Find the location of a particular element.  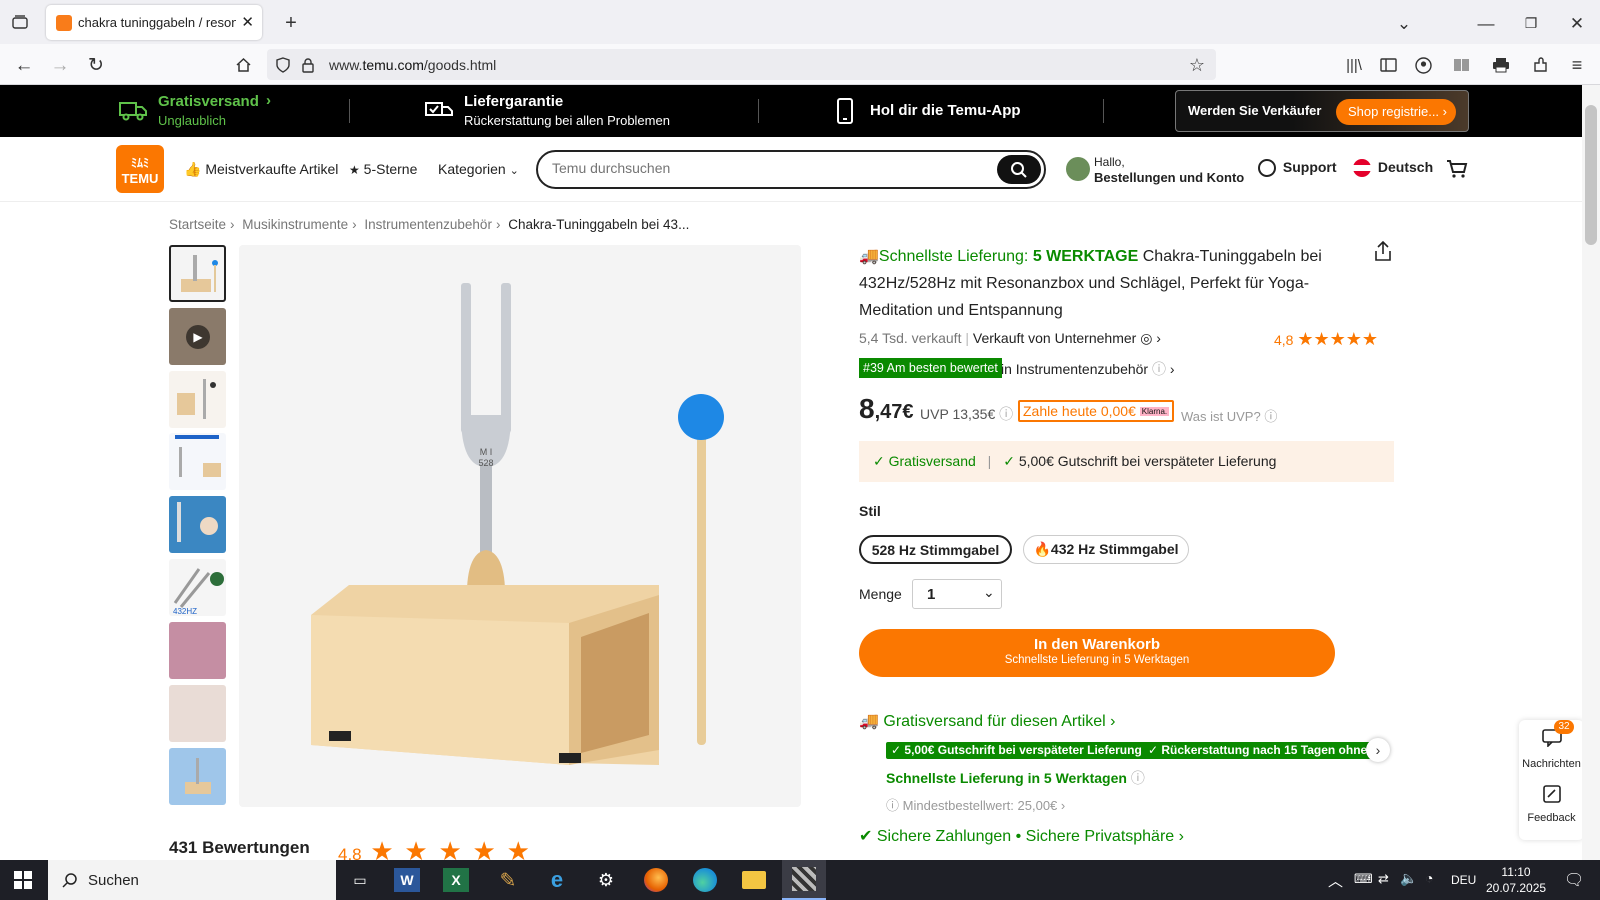

menu-icon: ≡ is located at coordinates (1577, 65).